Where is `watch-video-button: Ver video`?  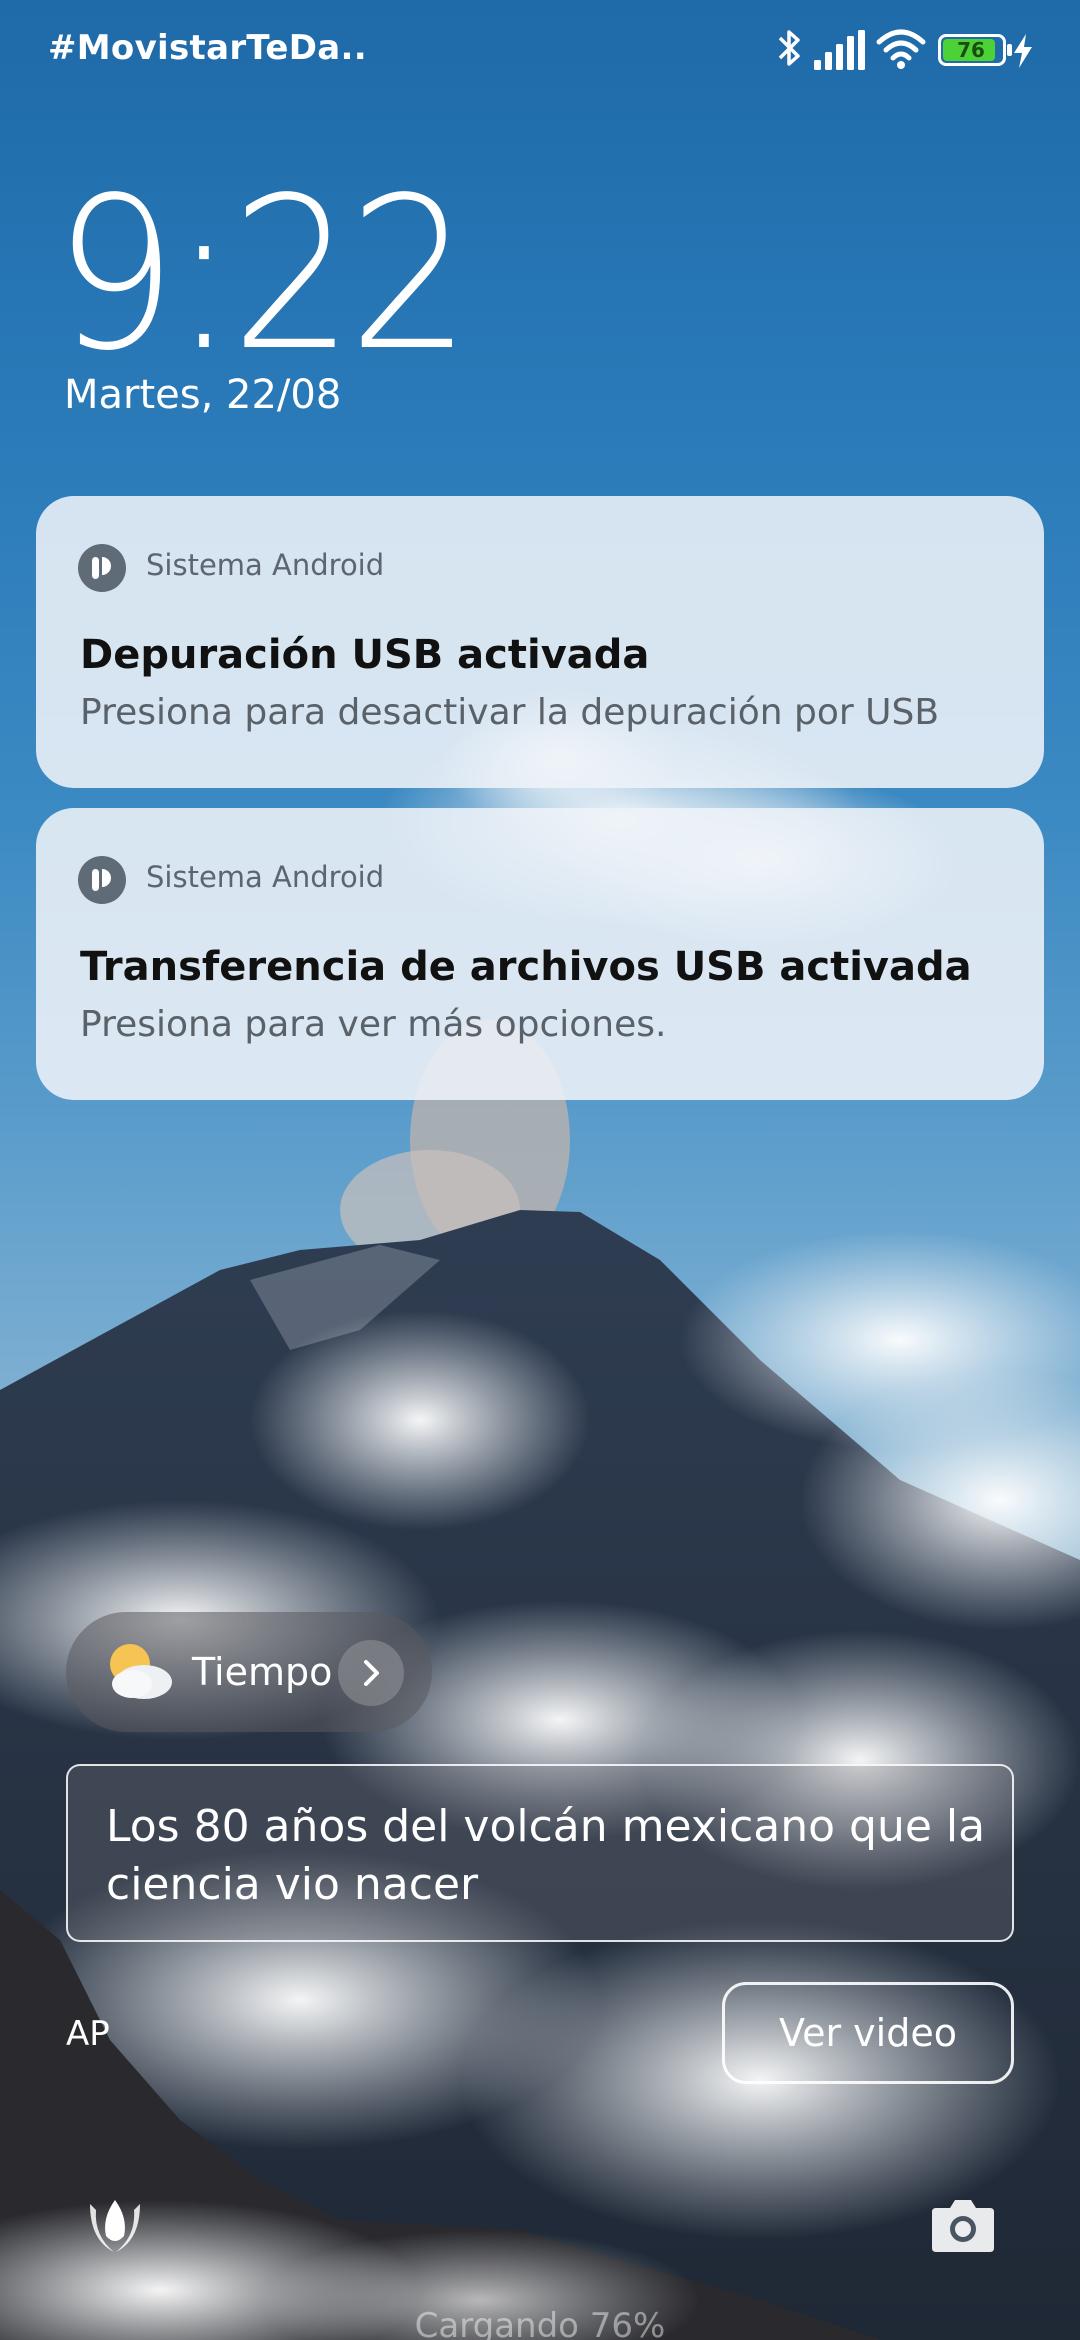
watch-video-button: Ver video is located at coordinates (868, 2033).